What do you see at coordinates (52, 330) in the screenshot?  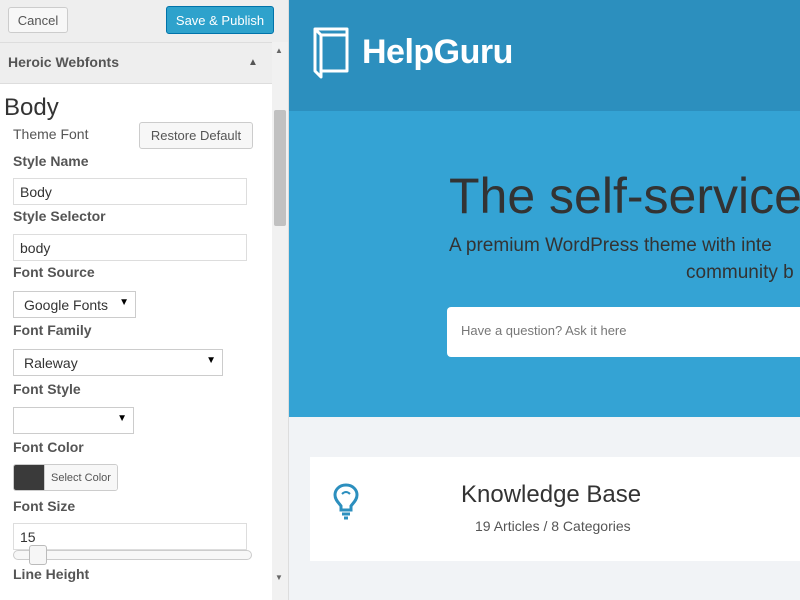 I see `font-family-label: Font Family` at bounding box center [52, 330].